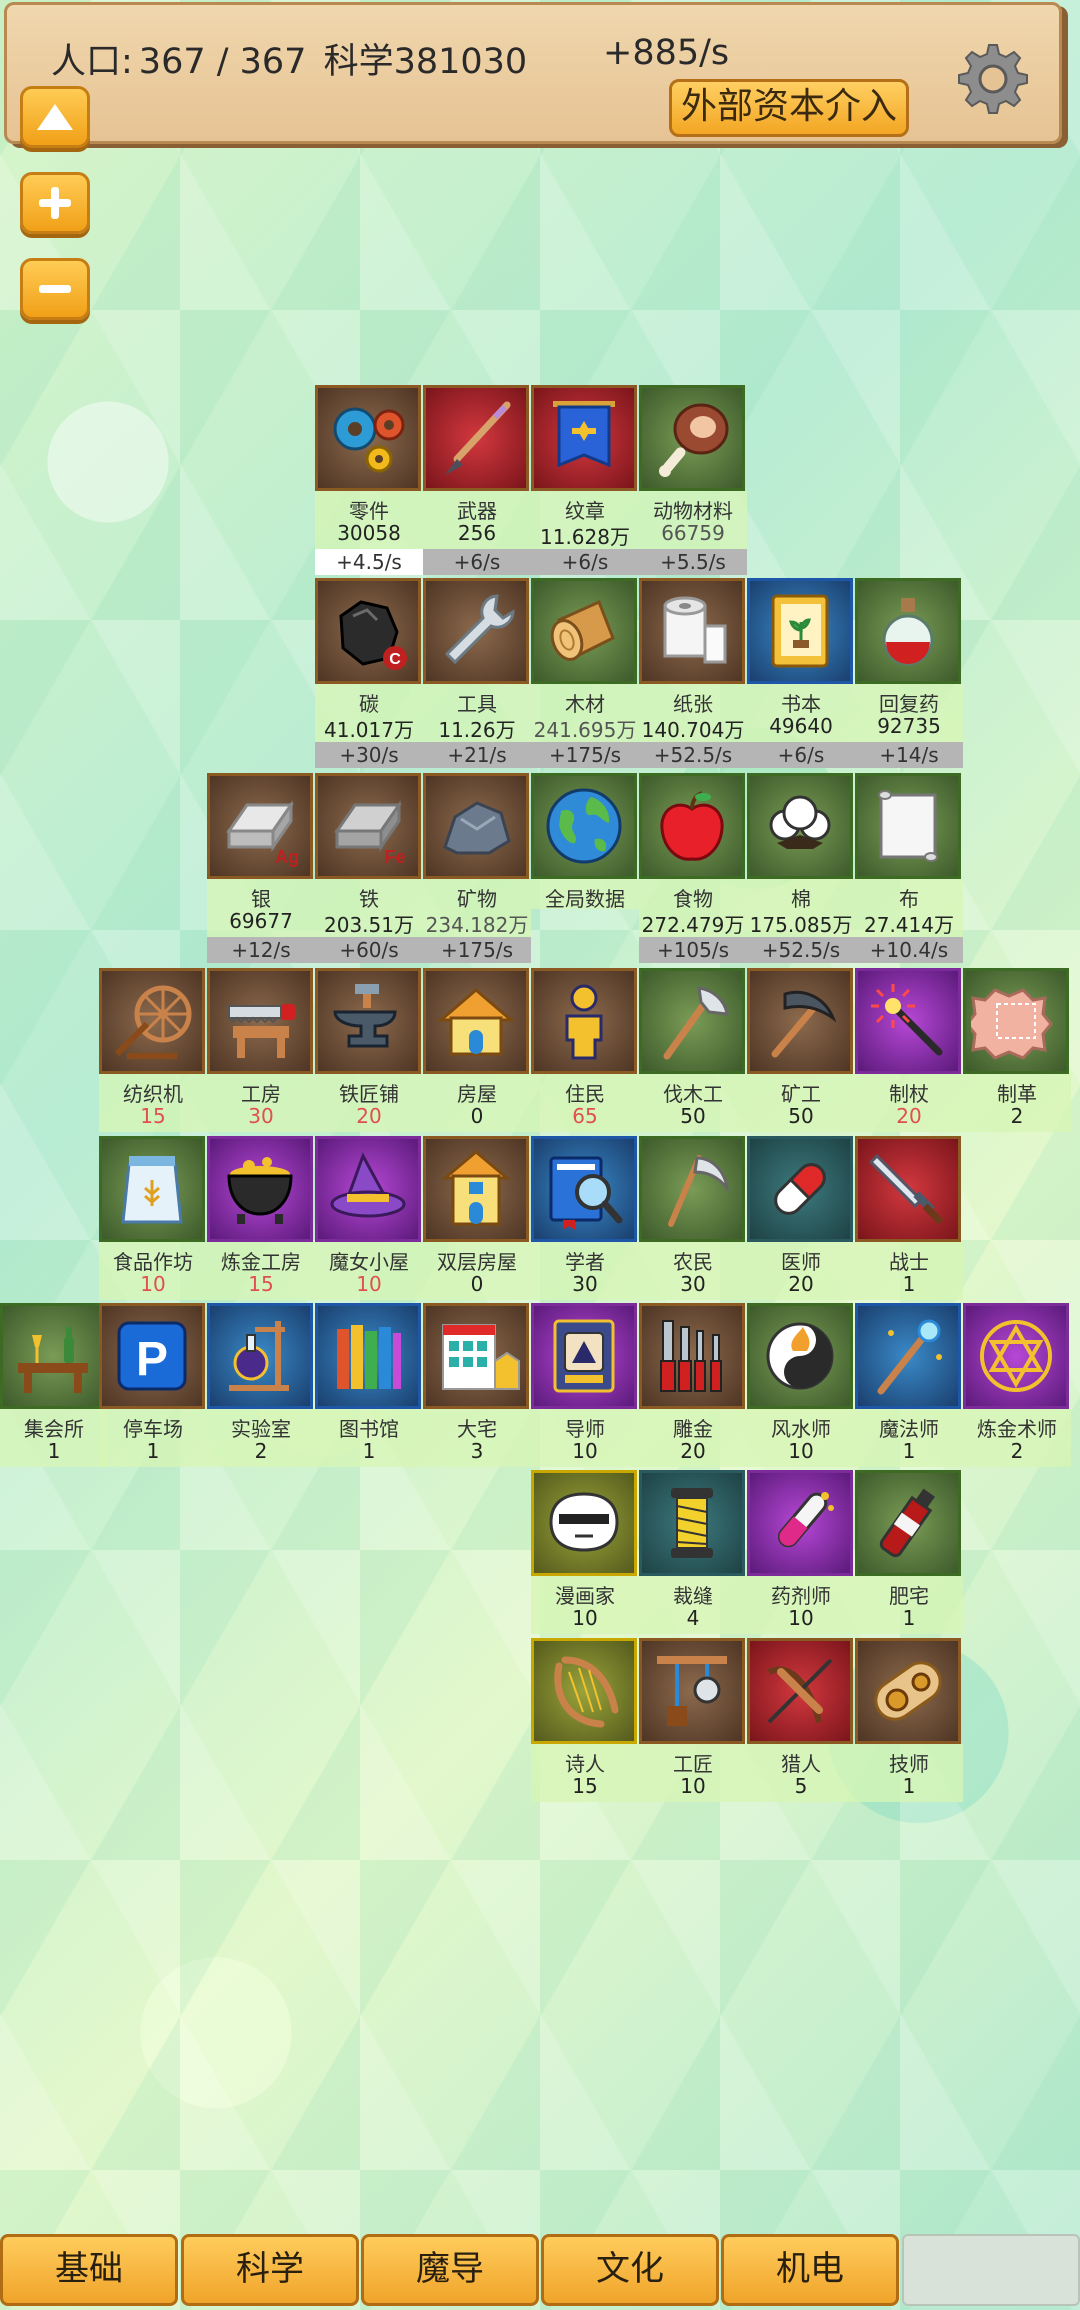  Describe the element at coordinates (585, 1720) in the screenshot. I see `tile-poet: 诗人 15` at that location.